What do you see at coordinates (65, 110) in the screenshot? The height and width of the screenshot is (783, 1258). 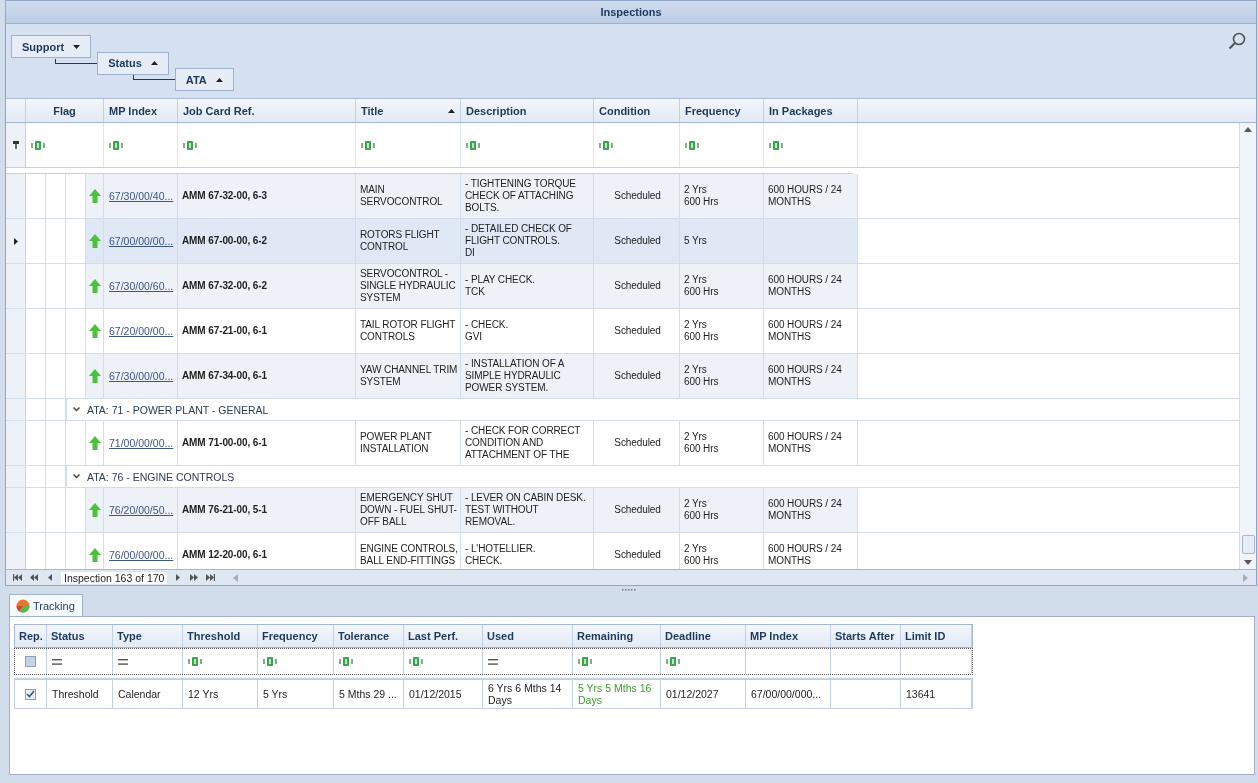 I see `column-header: Flag` at bounding box center [65, 110].